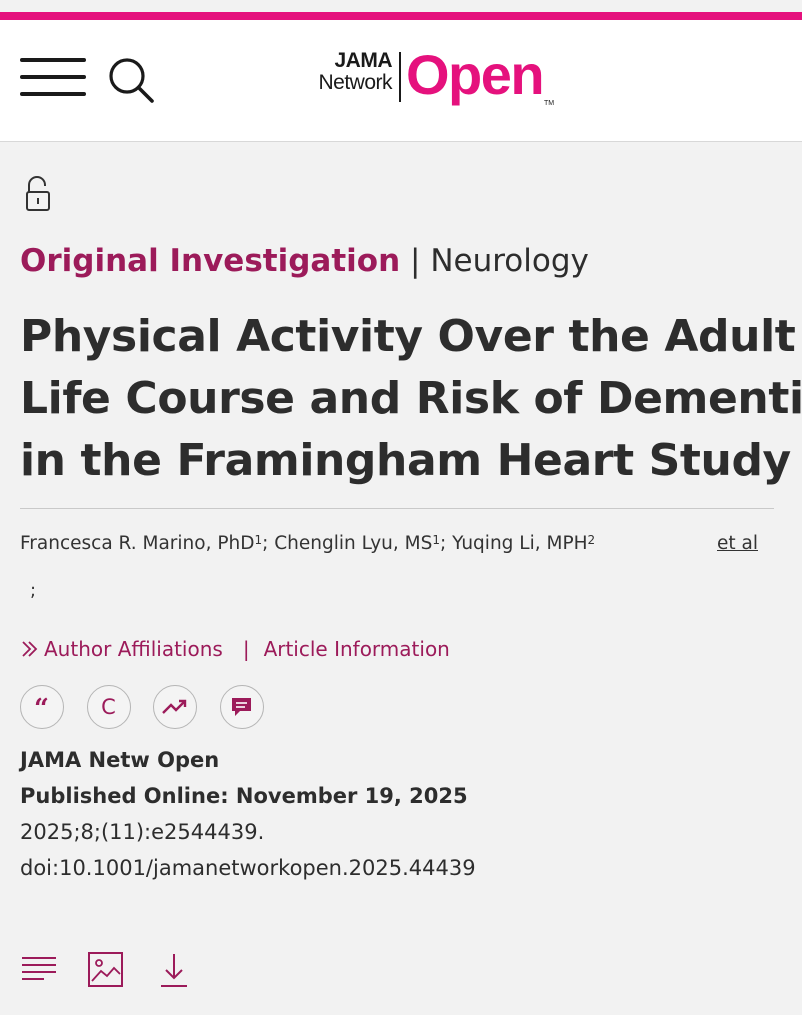 This screenshot has height=1015, width=802. What do you see at coordinates (400, 77) in the screenshot?
I see `logo-divider` at bounding box center [400, 77].